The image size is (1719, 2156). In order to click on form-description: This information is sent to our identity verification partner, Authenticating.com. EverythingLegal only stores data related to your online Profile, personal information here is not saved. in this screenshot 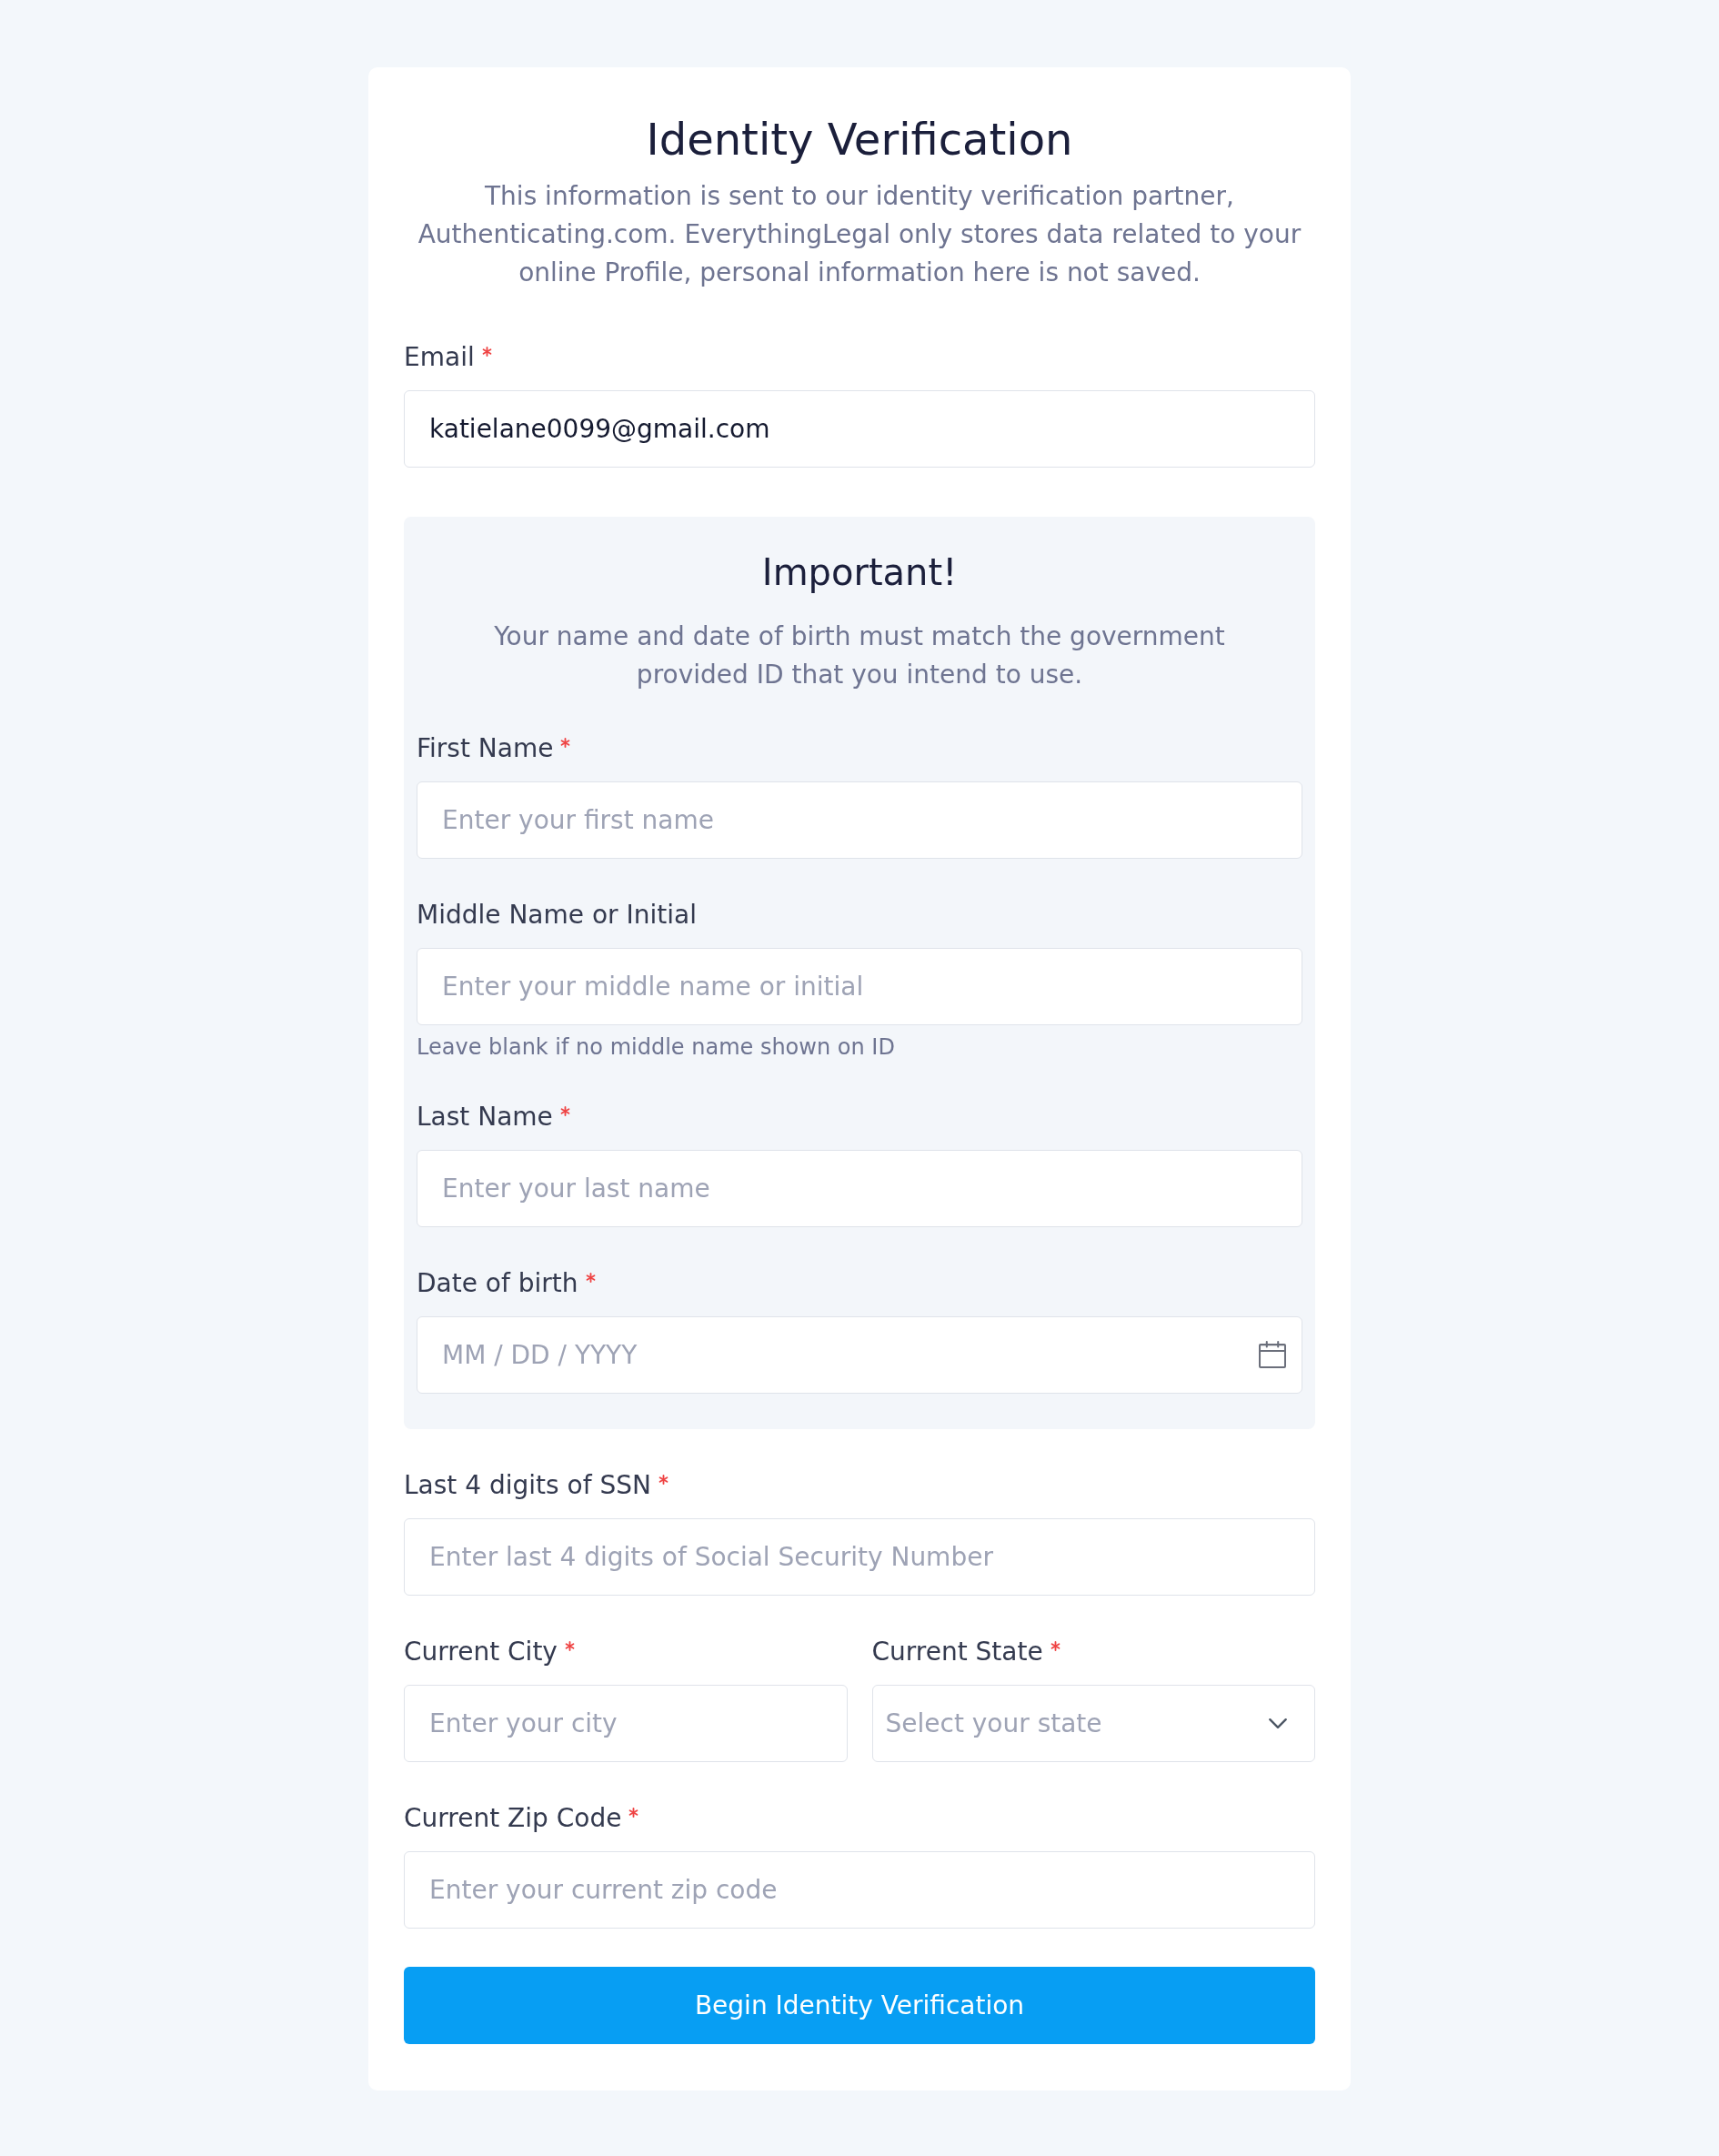, I will do `click(859, 234)`.